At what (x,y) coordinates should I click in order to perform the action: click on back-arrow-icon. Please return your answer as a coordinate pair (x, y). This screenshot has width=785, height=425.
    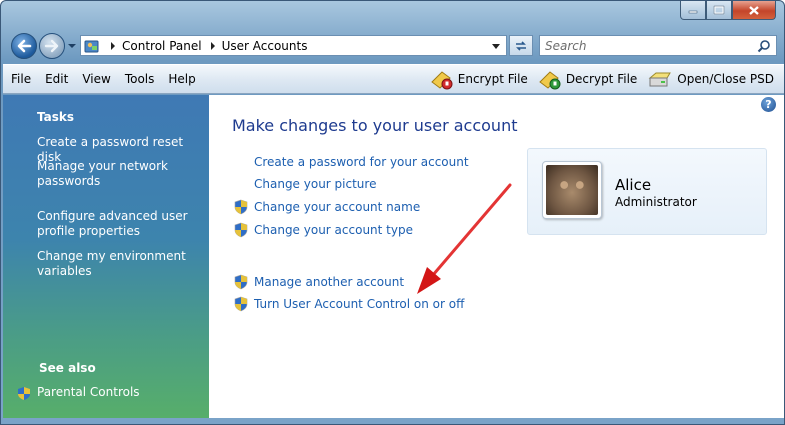
    Looking at the image, I should click on (24, 46).